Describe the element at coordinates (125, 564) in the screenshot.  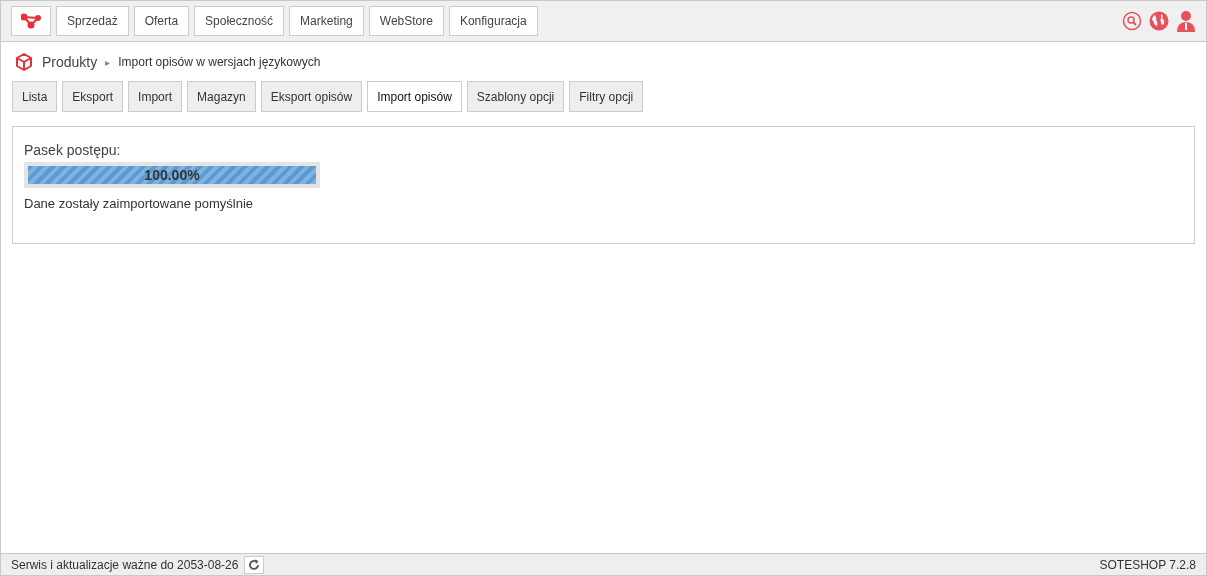
I see `license-text: Serwis i aktualizacje ważne do 2053-08-26` at that location.